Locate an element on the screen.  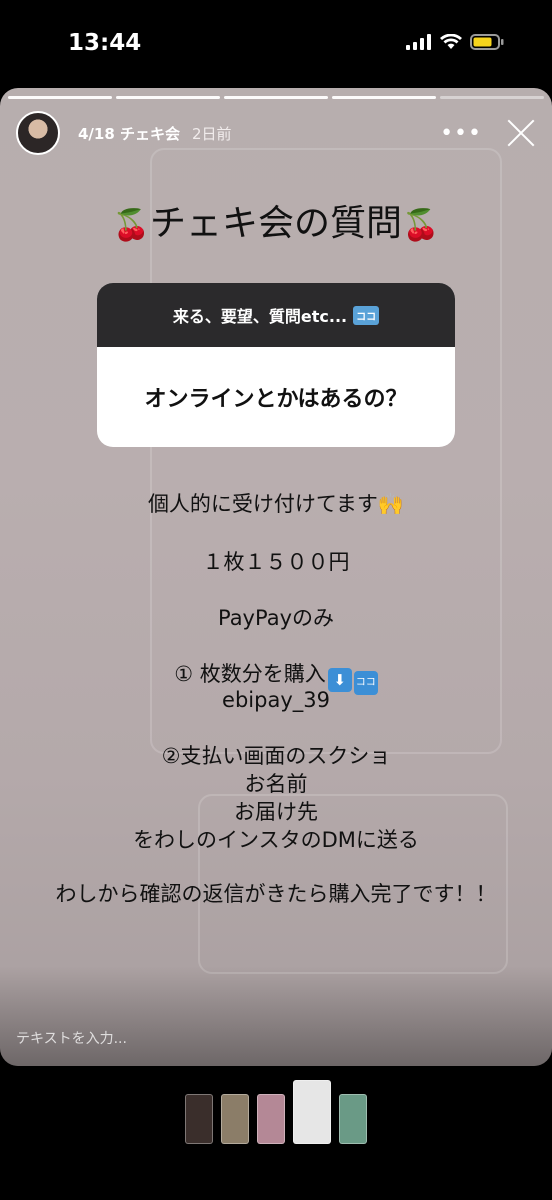
close-icon is located at coordinates (521, 133).